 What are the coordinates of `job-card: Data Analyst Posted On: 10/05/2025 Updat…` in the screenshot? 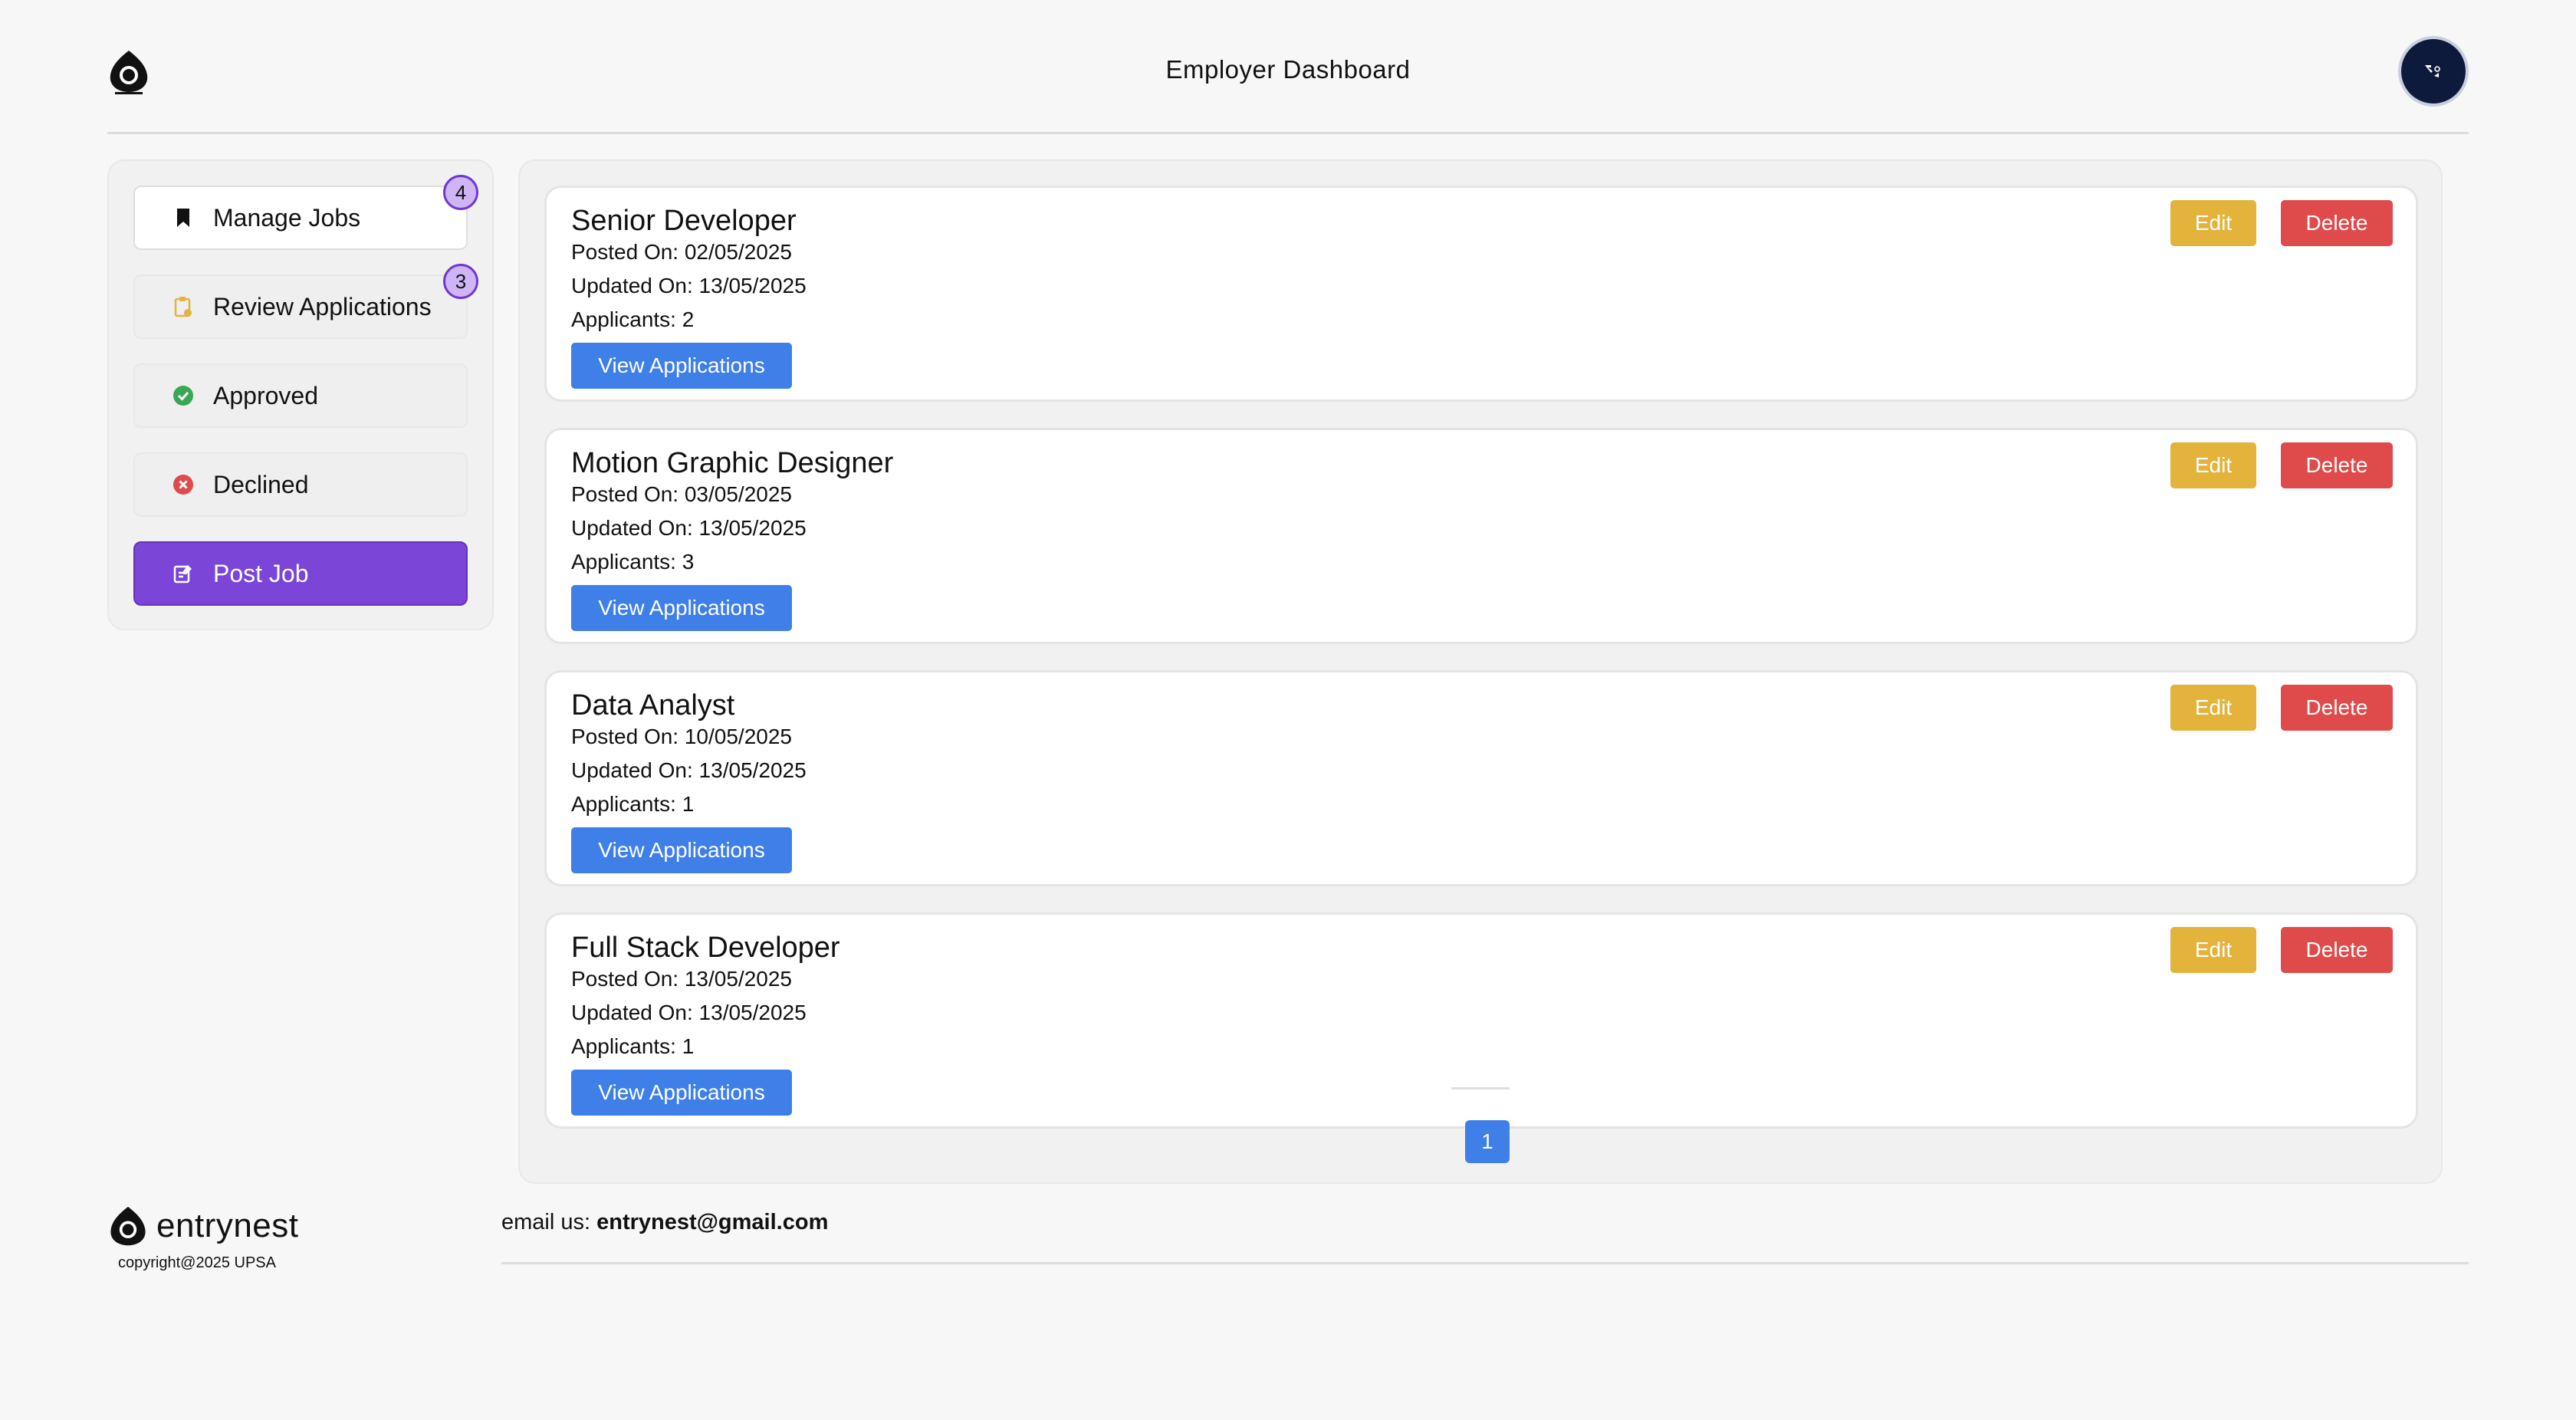 It's located at (1481, 778).